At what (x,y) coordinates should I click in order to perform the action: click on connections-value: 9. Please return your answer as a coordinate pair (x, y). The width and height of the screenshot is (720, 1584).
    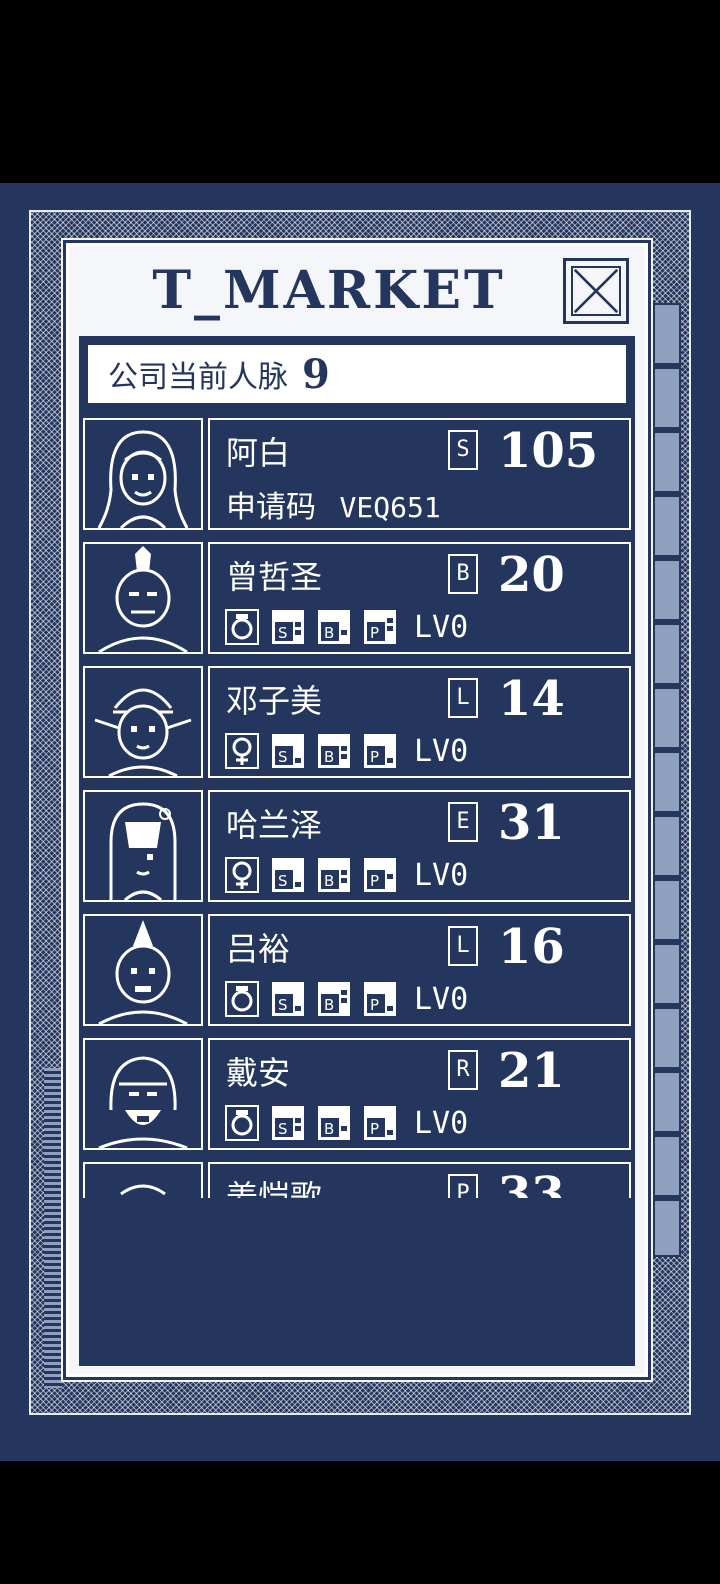
    Looking at the image, I should click on (316, 374).